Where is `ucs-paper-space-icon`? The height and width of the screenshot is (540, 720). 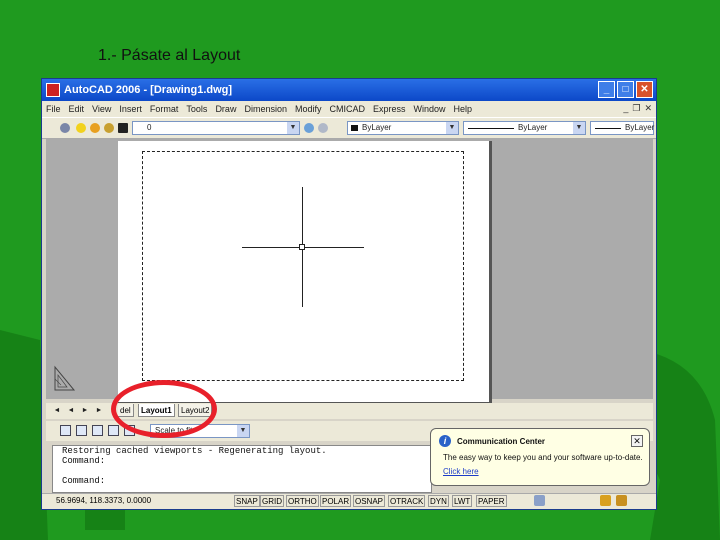
ucs-paper-space-icon is located at coordinates (65, 378).